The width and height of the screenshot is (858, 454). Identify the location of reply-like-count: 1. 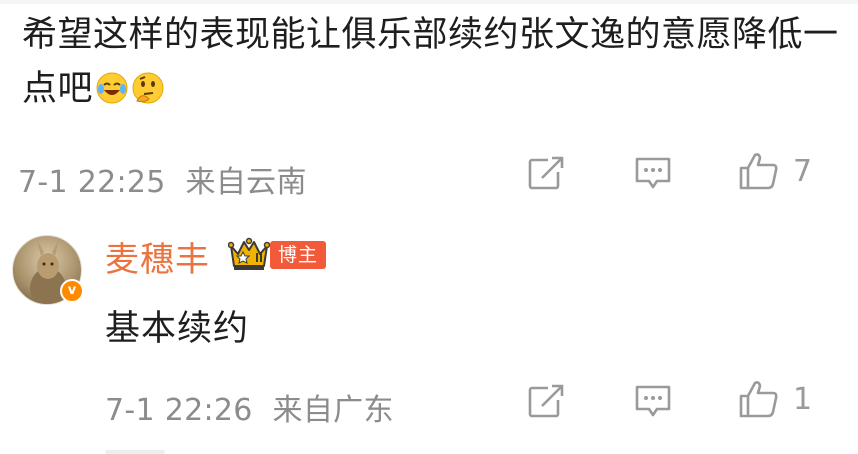
(803, 399).